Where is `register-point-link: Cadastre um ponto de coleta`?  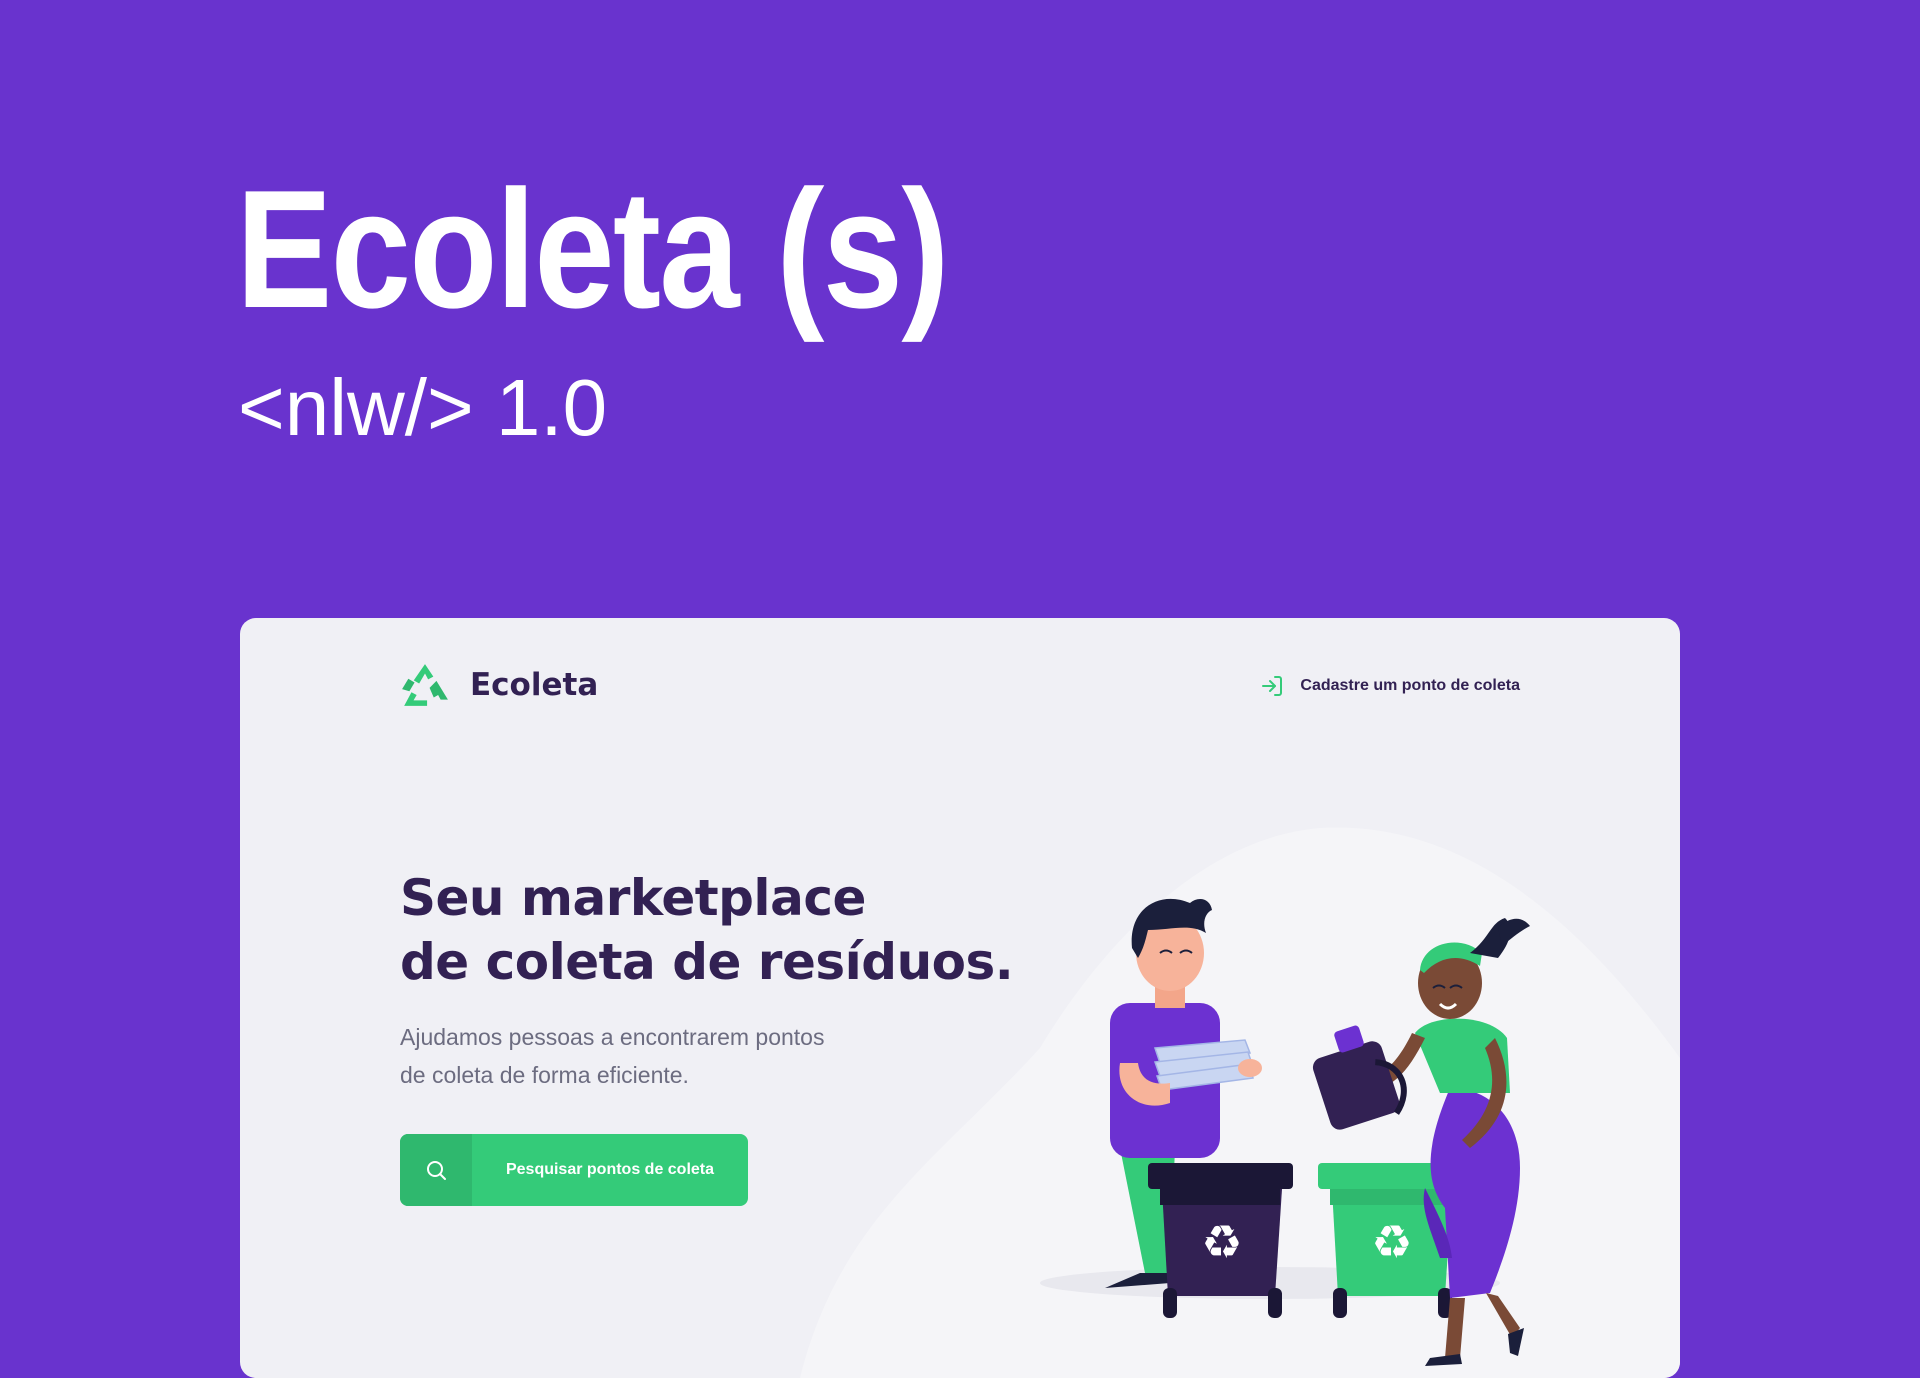 register-point-link: Cadastre um ponto de coleta is located at coordinates (1390, 686).